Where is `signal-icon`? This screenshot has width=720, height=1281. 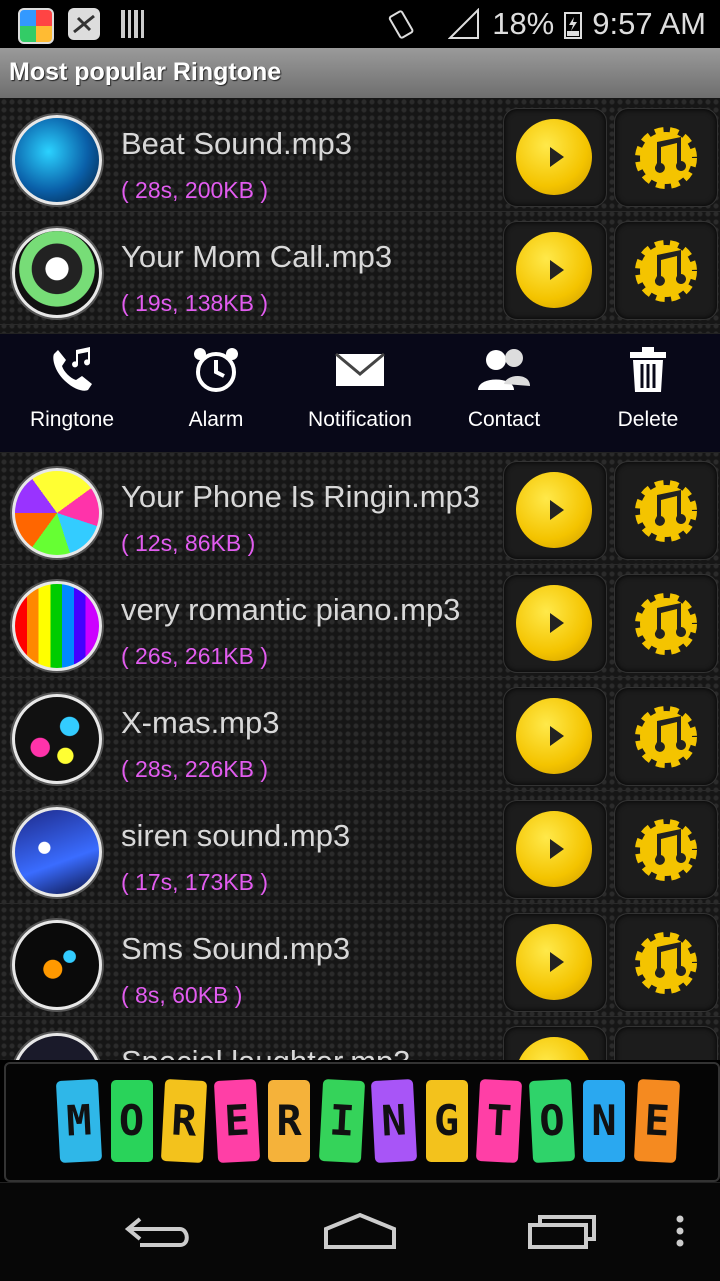
signal-icon is located at coordinates (464, 23).